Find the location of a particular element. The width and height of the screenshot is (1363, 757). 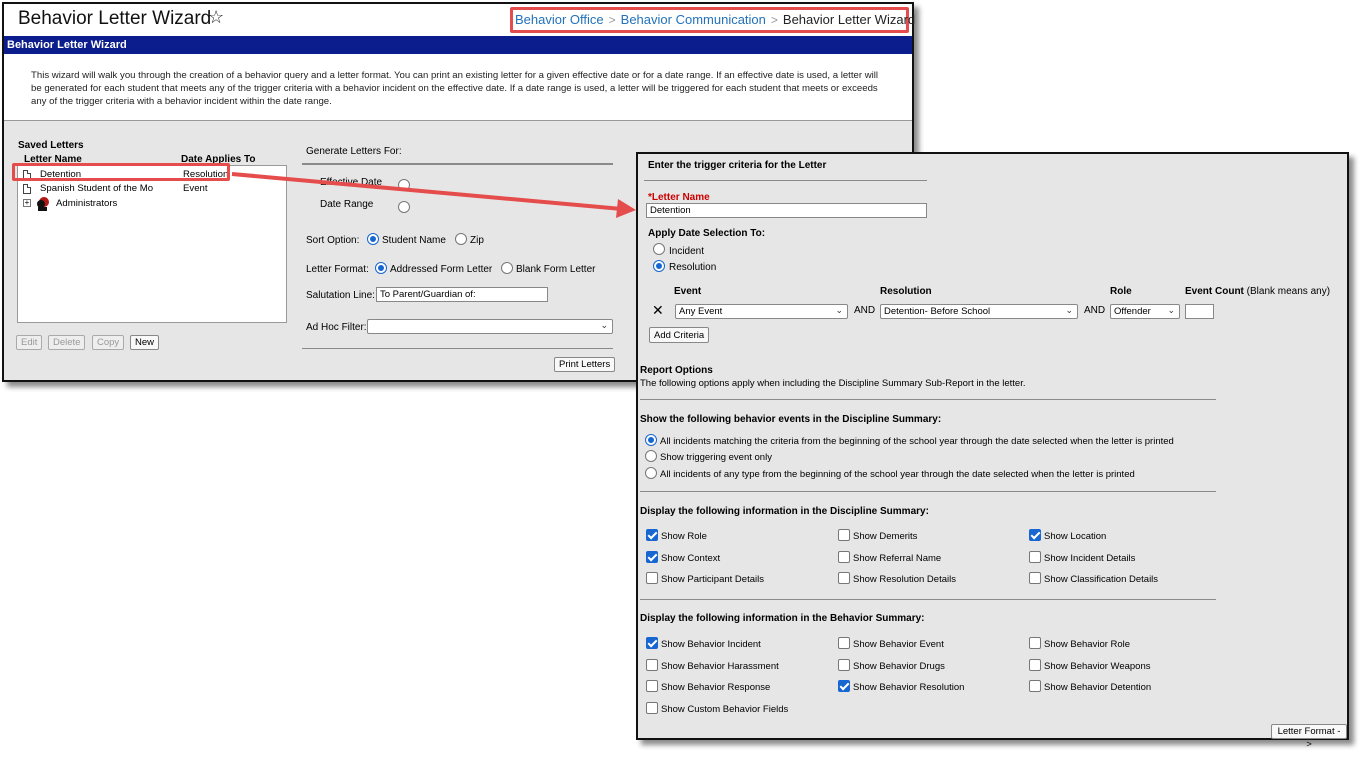

disc-option: Show Role is located at coordinates (736, 536).